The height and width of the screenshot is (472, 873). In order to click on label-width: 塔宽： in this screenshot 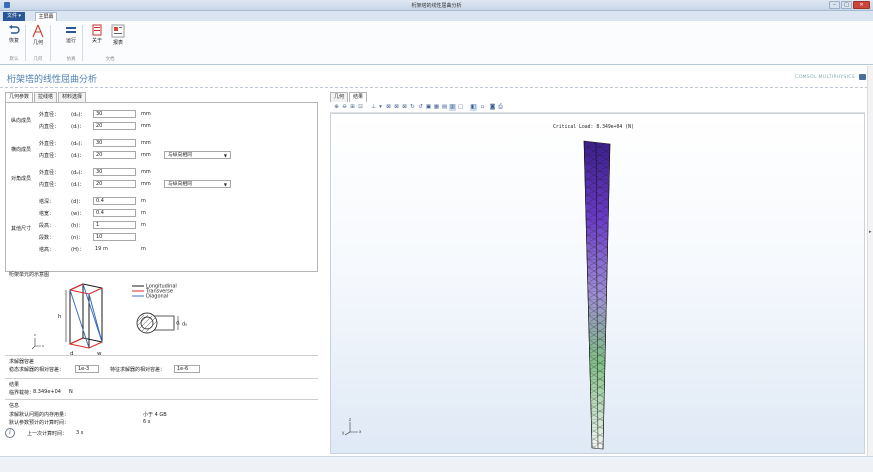, I will do `click(47, 214)`.